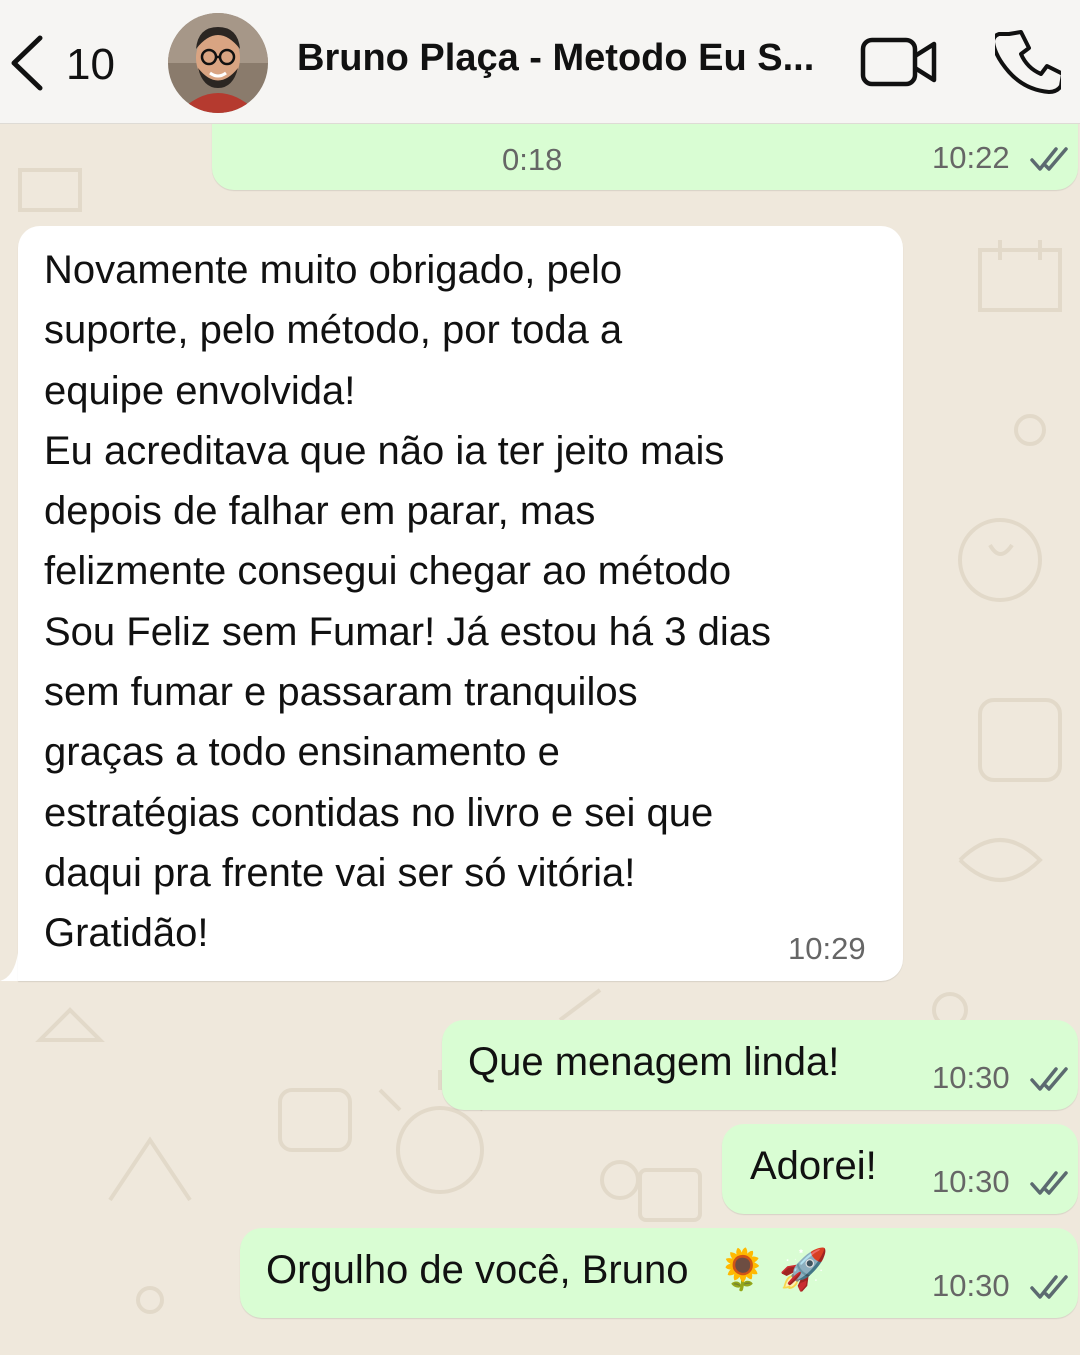 This screenshot has width=1080, height=1355. What do you see at coordinates (90, 64) in the screenshot?
I see `unread-count: 10` at bounding box center [90, 64].